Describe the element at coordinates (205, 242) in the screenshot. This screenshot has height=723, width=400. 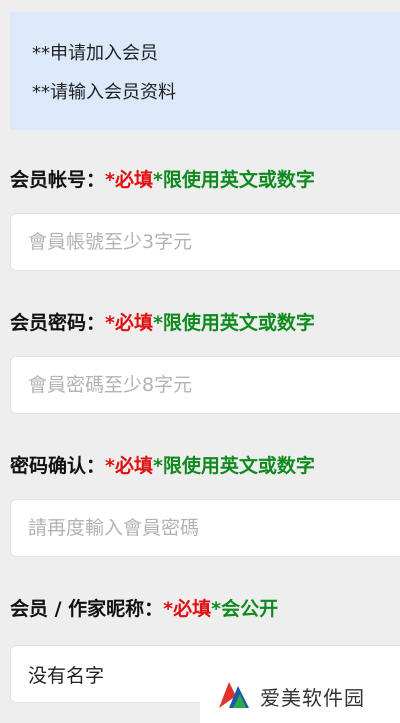
I see `account-input` at that location.